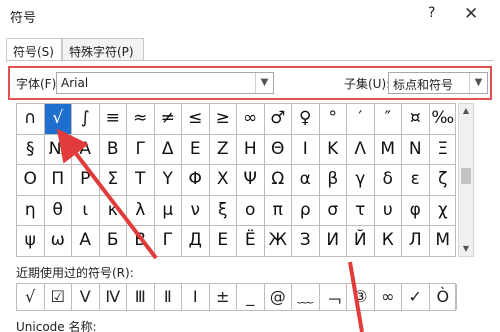  What do you see at coordinates (306, 180) in the screenshot?
I see `symbol-cell: α` at bounding box center [306, 180].